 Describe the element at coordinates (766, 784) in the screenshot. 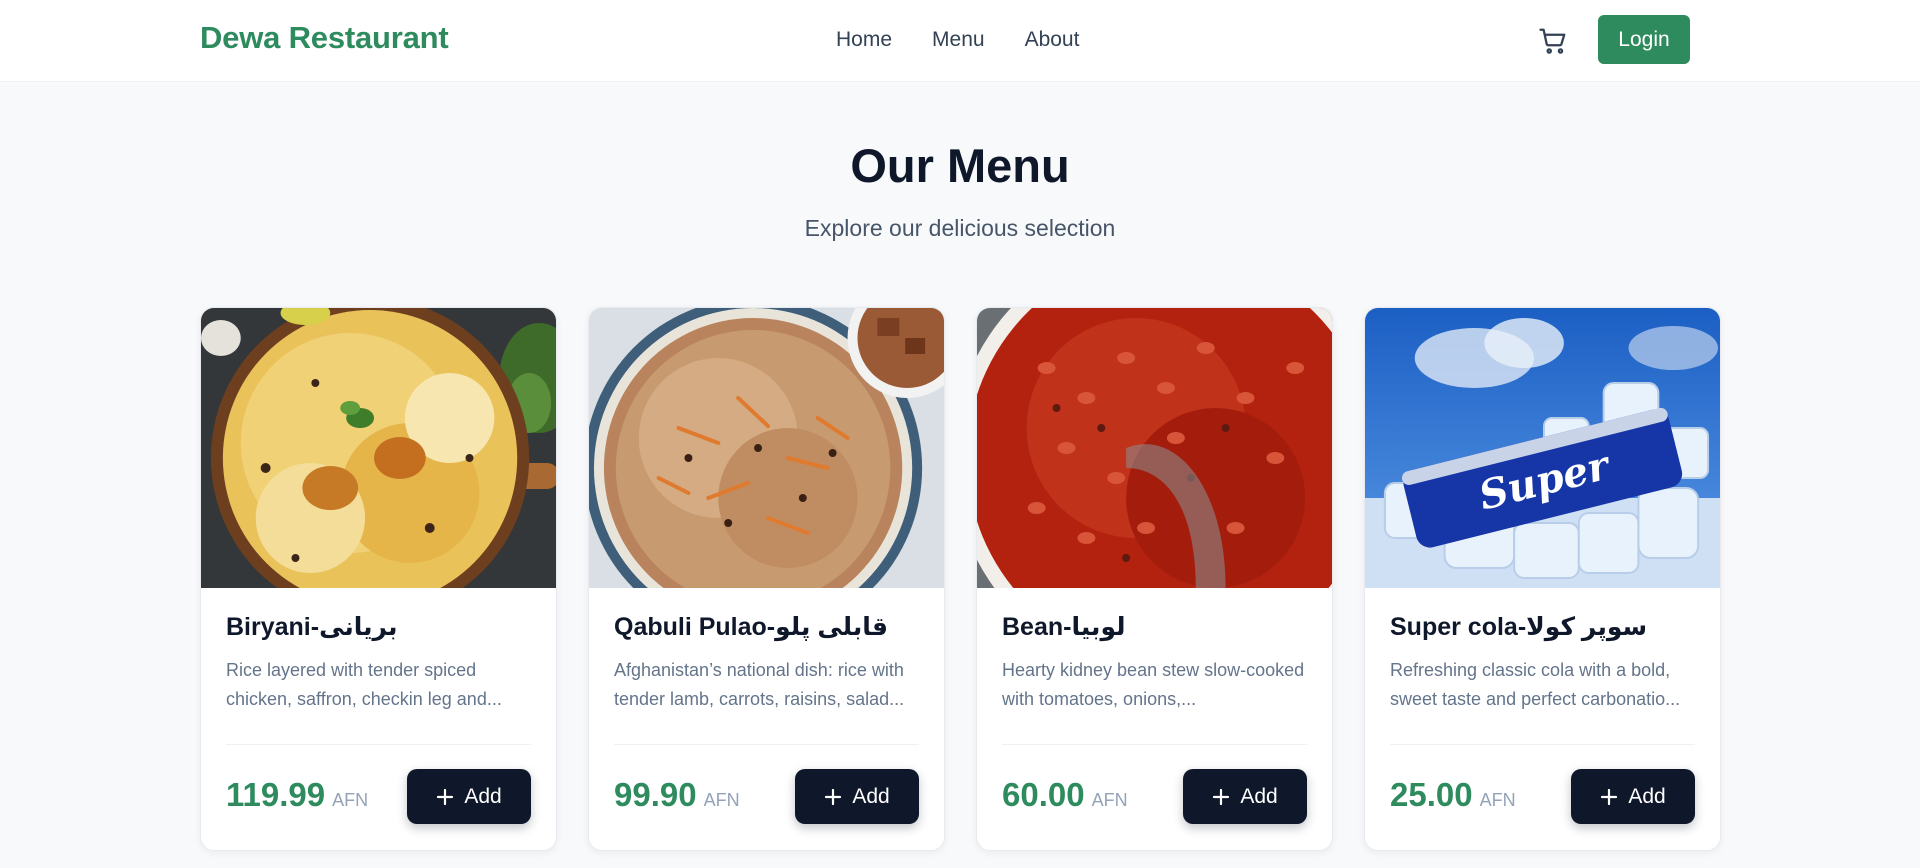

I see `card-footer: 99.90 AFN Add` at that location.